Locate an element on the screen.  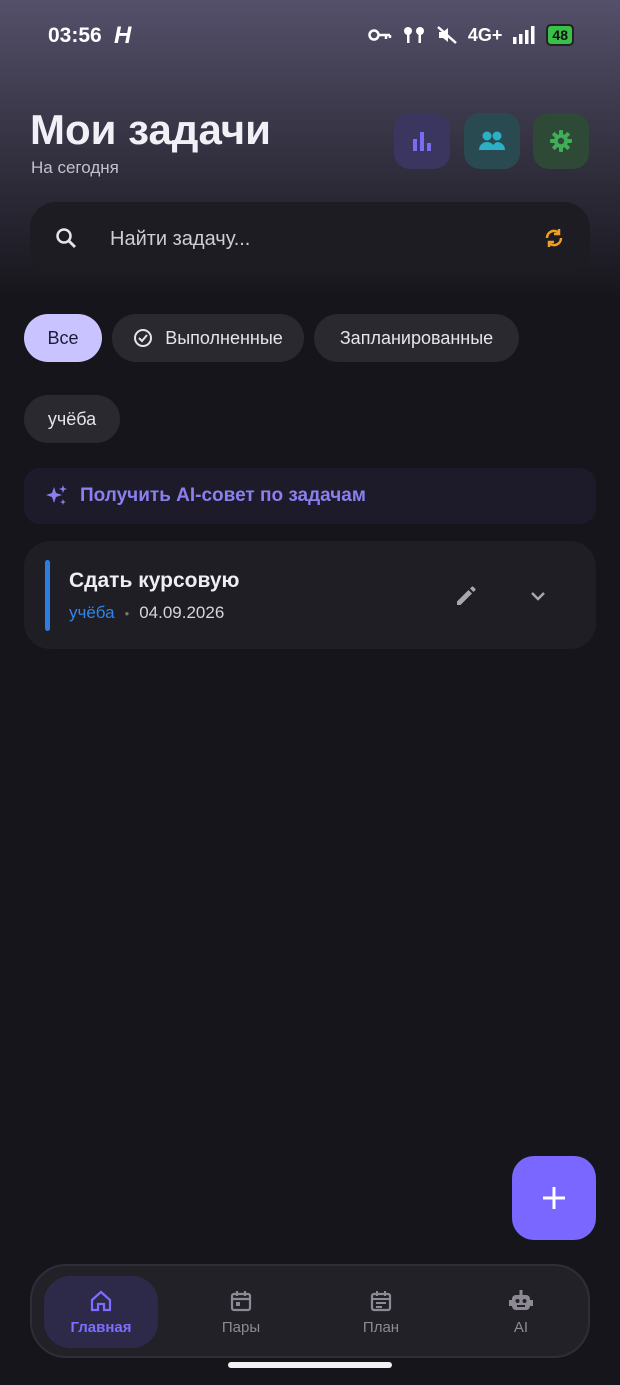
filter-chip-planned-label: Запланированные is located at coordinates (416, 337).